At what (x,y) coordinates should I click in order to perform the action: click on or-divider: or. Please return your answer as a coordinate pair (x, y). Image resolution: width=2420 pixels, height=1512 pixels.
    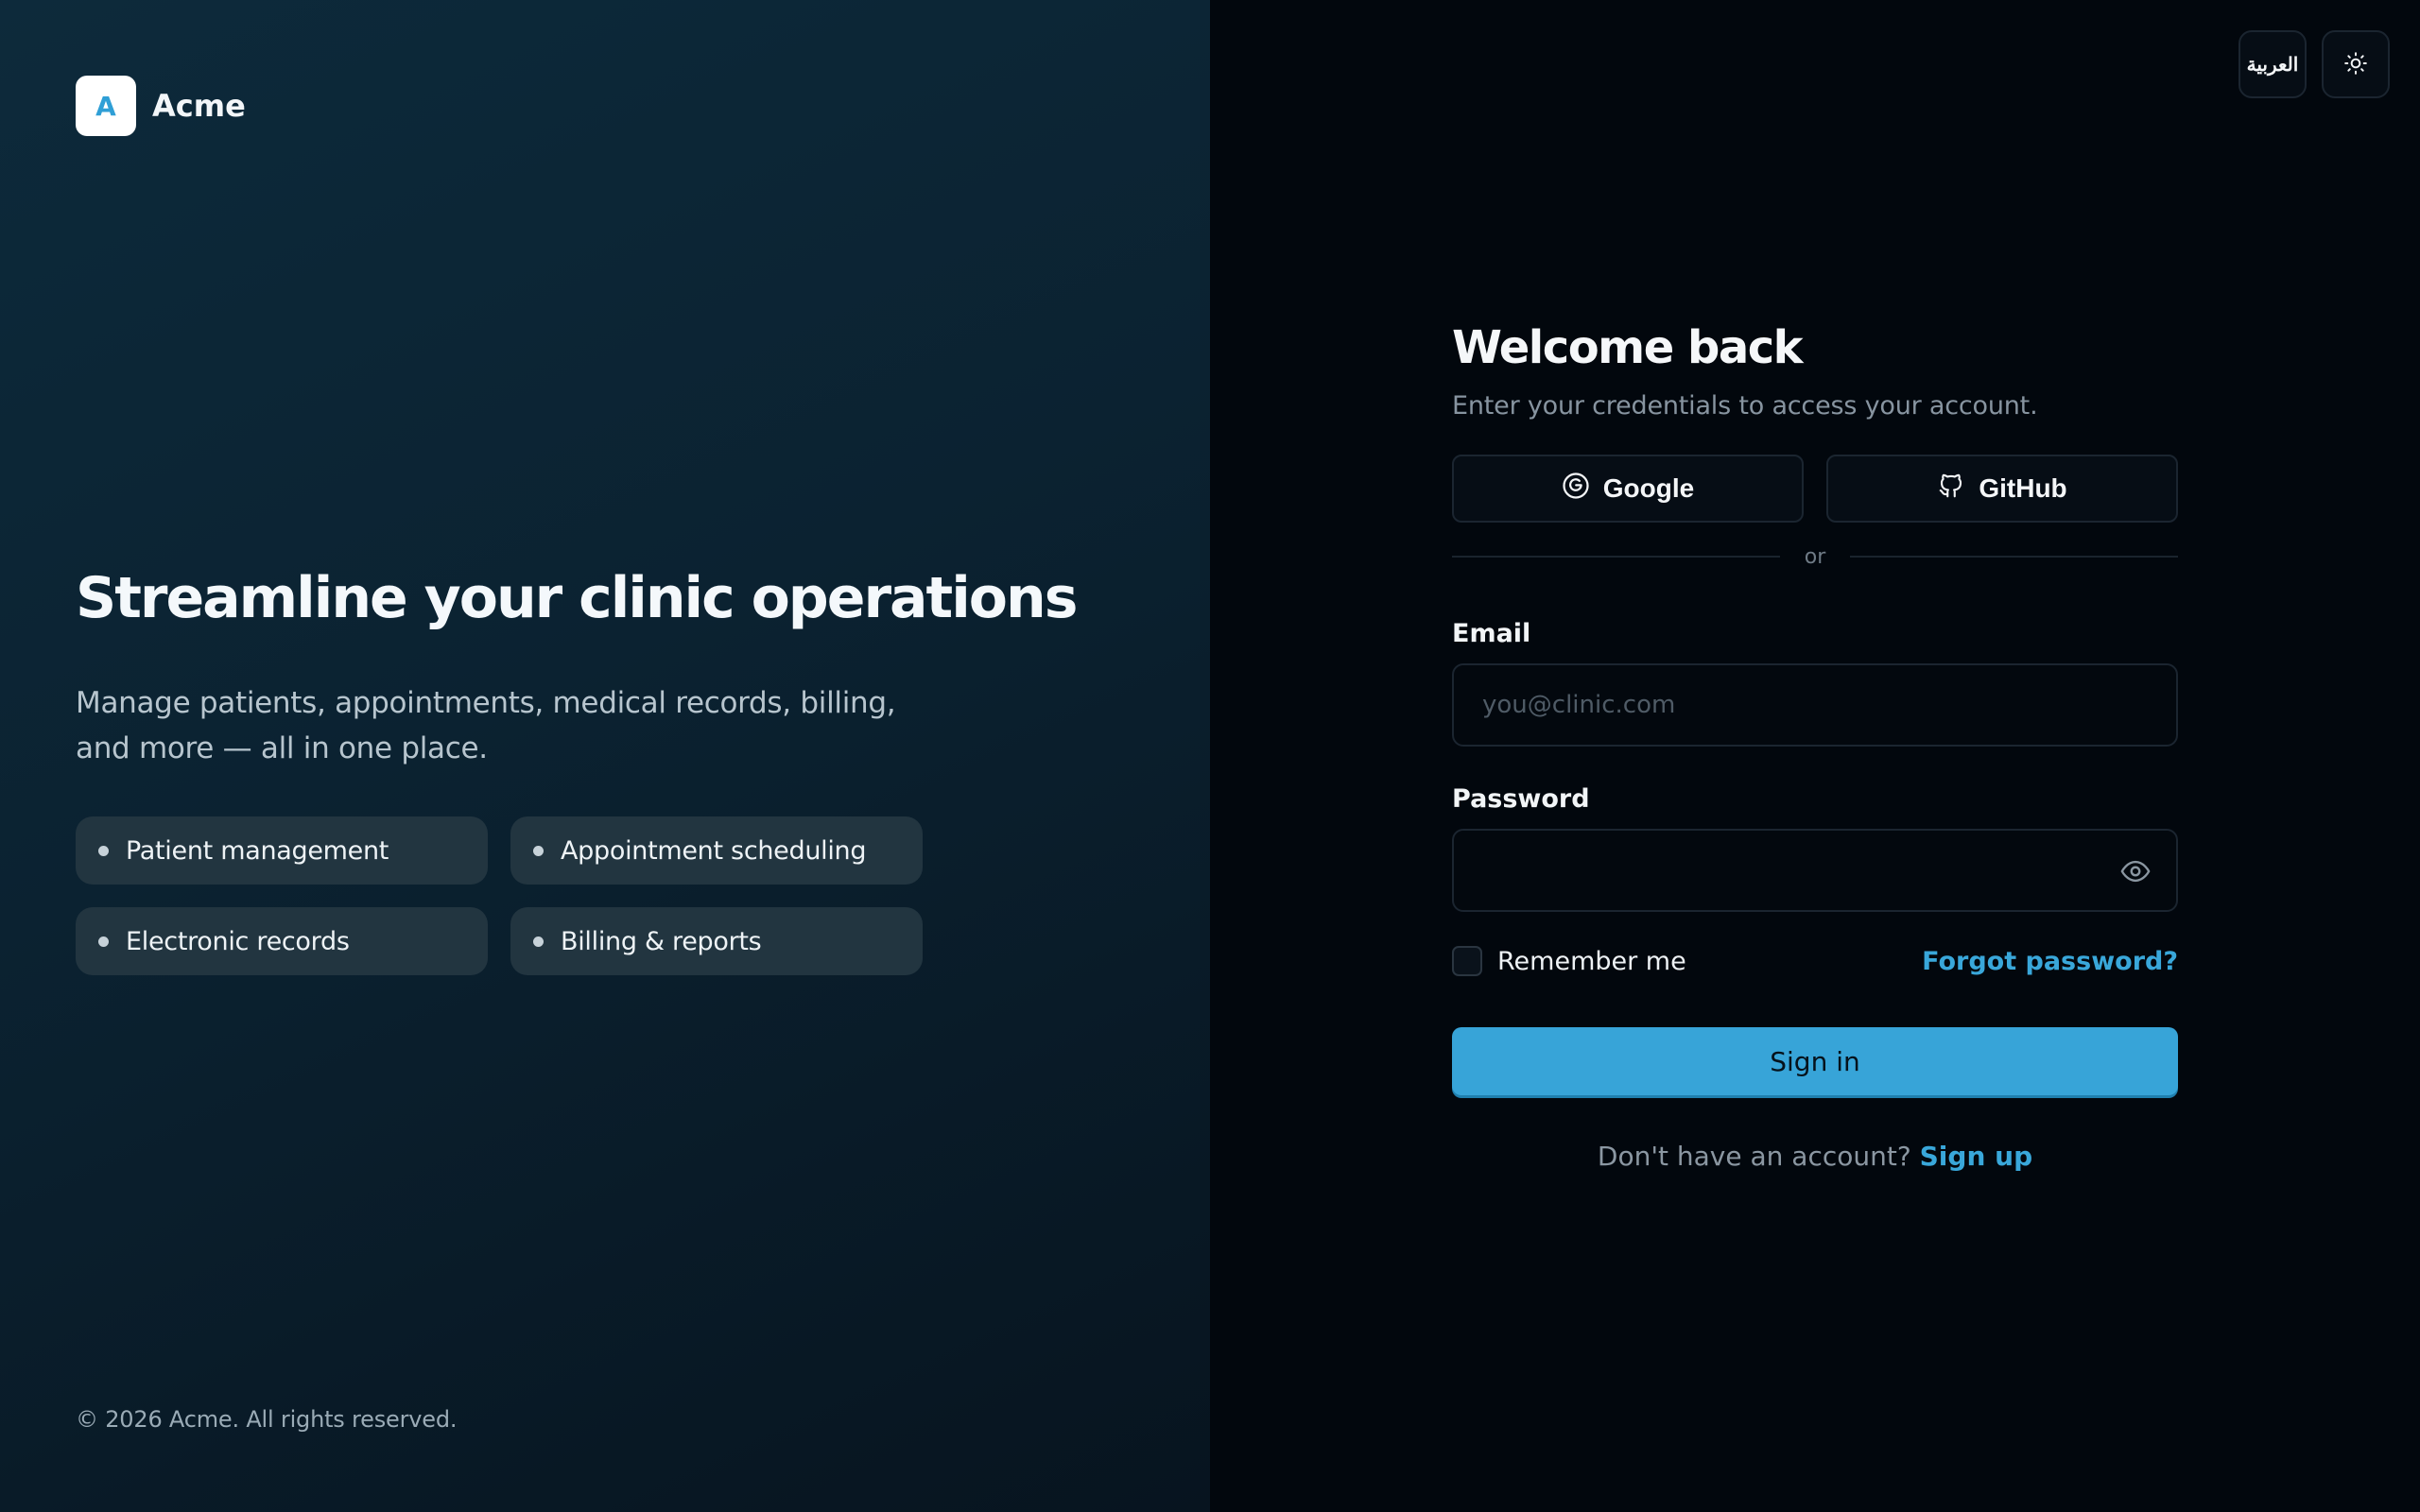
    Looking at the image, I should click on (1815, 557).